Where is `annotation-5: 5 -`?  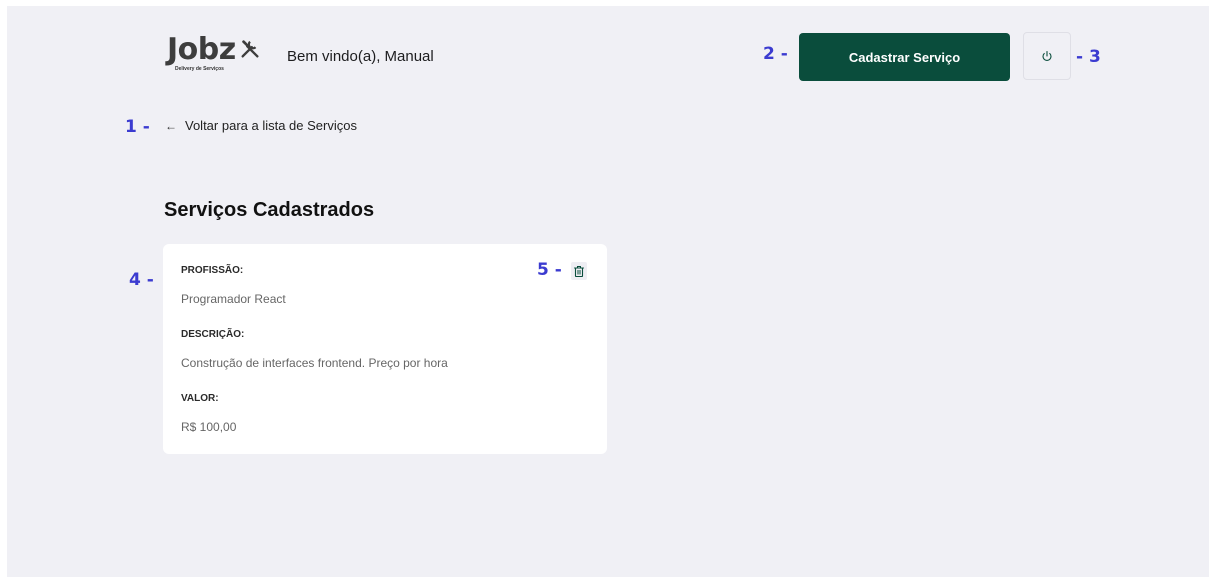 annotation-5: 5 - is located at coordinates (549, 270).